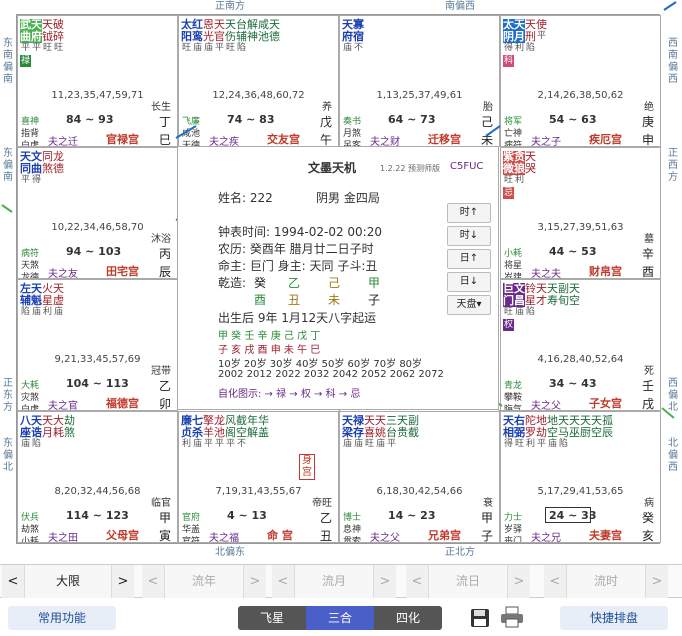 The image size is (682, 636). What do you see at coordinates (519, 432) in the screenshot?
I see `star: 右弼旺` at bounding box center [519, 432].